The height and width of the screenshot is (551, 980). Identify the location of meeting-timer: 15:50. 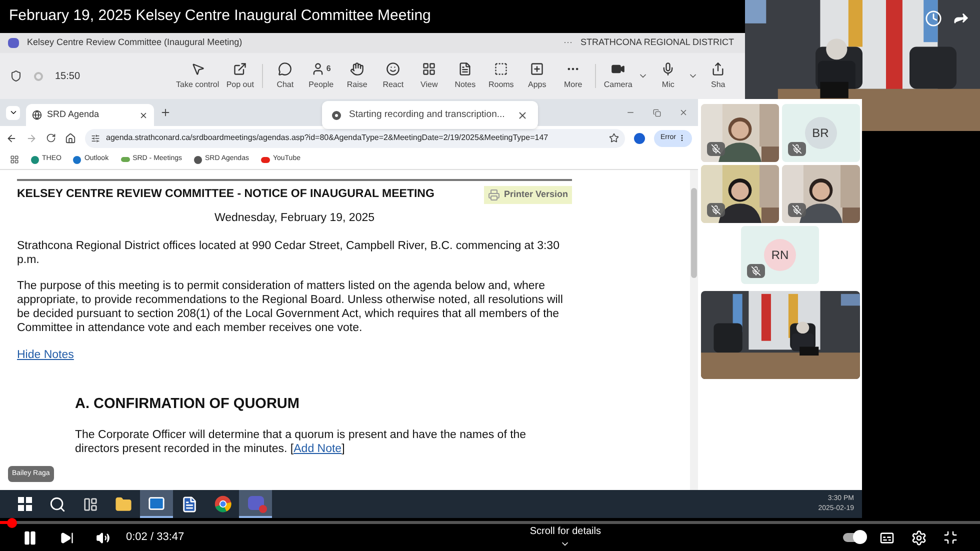
(68, 77).